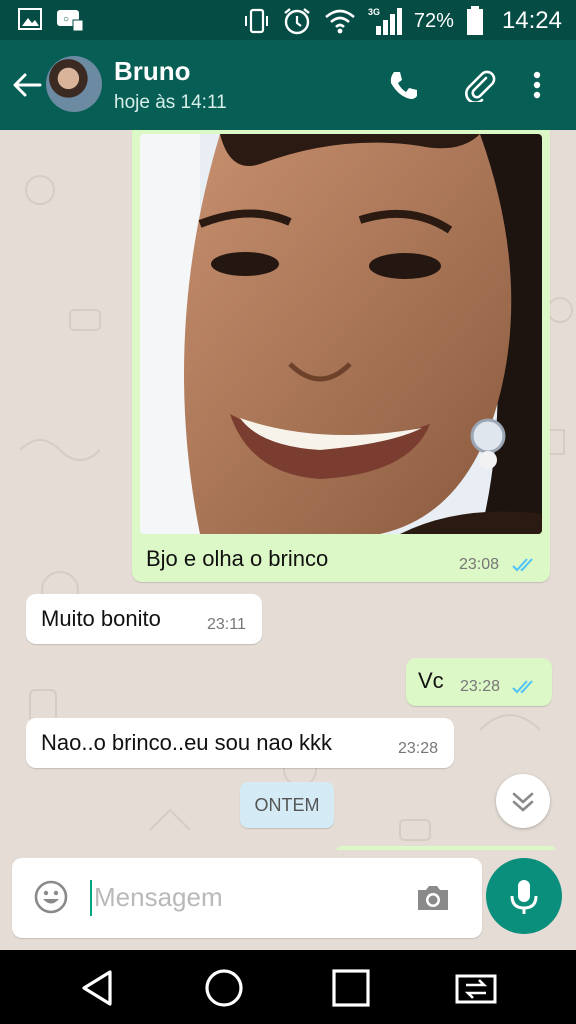  Describe the element at coordinates (403, 85) in the screenshot. I see `phone-icon` at that location.